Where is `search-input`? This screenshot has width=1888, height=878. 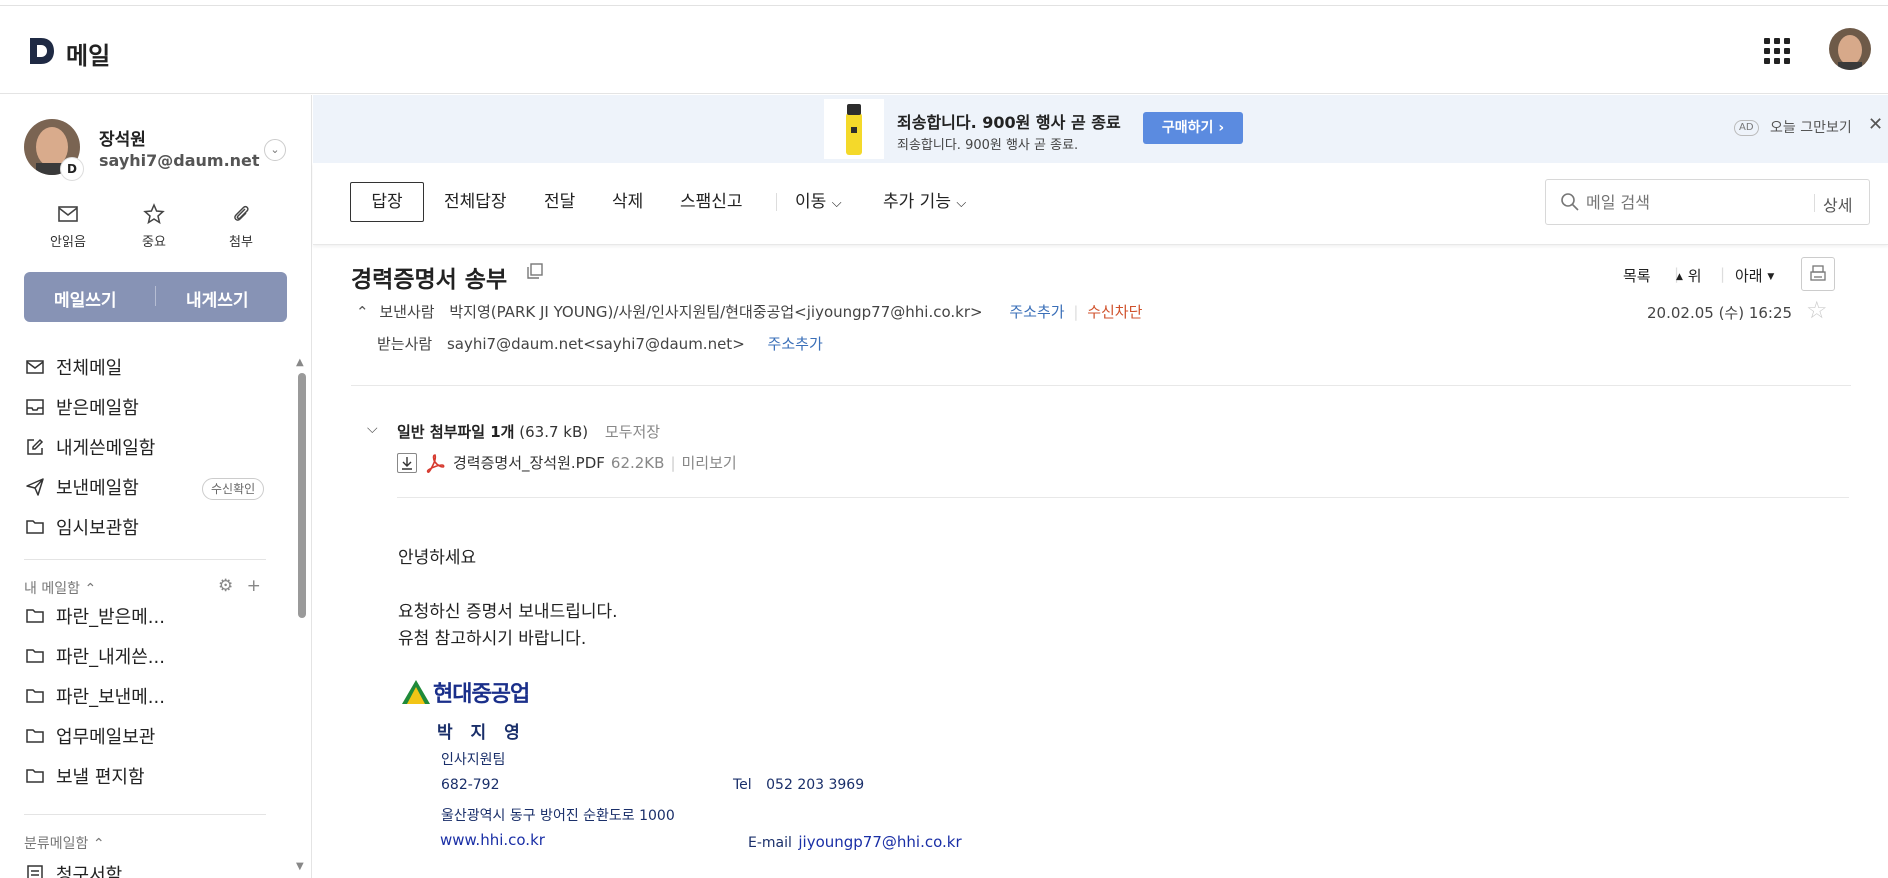
search-input is located at coordinates (1691, 202).